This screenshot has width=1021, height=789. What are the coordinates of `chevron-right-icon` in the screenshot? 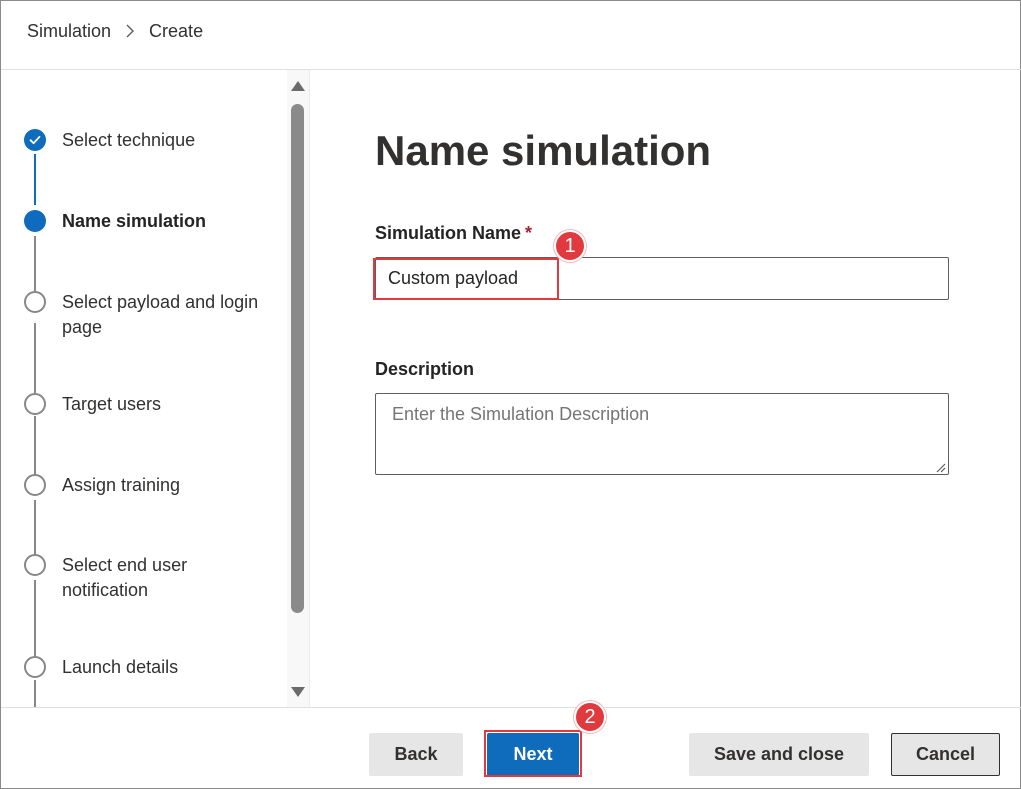 It's located at (130, 31).